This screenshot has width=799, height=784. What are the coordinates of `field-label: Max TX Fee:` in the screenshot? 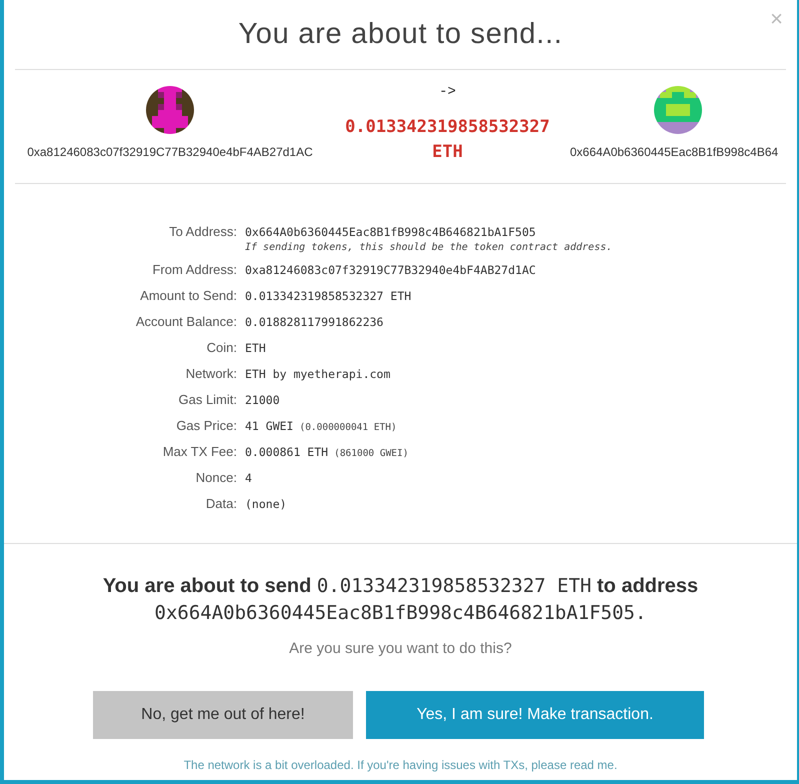 It's located at (200, 452).